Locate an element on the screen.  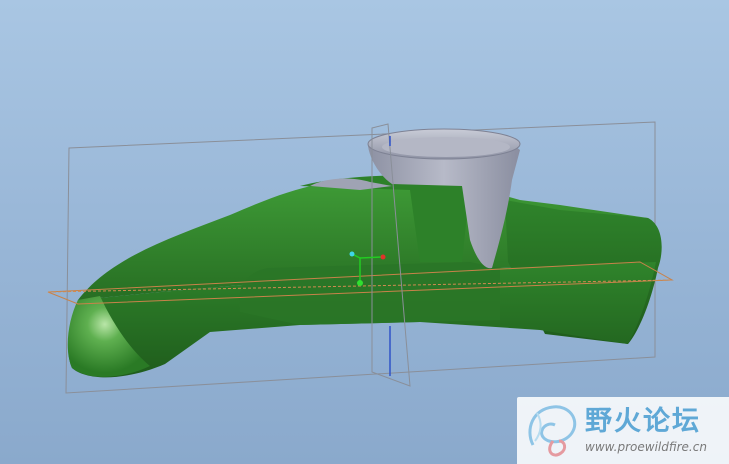
gray-part-cup-opening is located at coordinates (446, 147).